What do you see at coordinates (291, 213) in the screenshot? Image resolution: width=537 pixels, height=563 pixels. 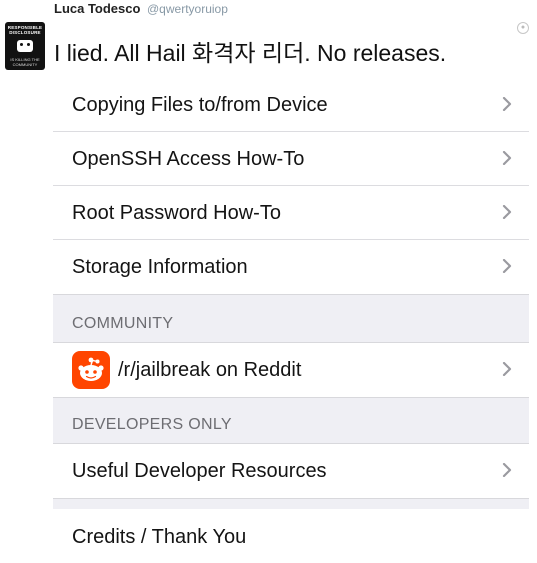 I see `row-root-password: Root Password How-To` at bounding box center [291, 213].